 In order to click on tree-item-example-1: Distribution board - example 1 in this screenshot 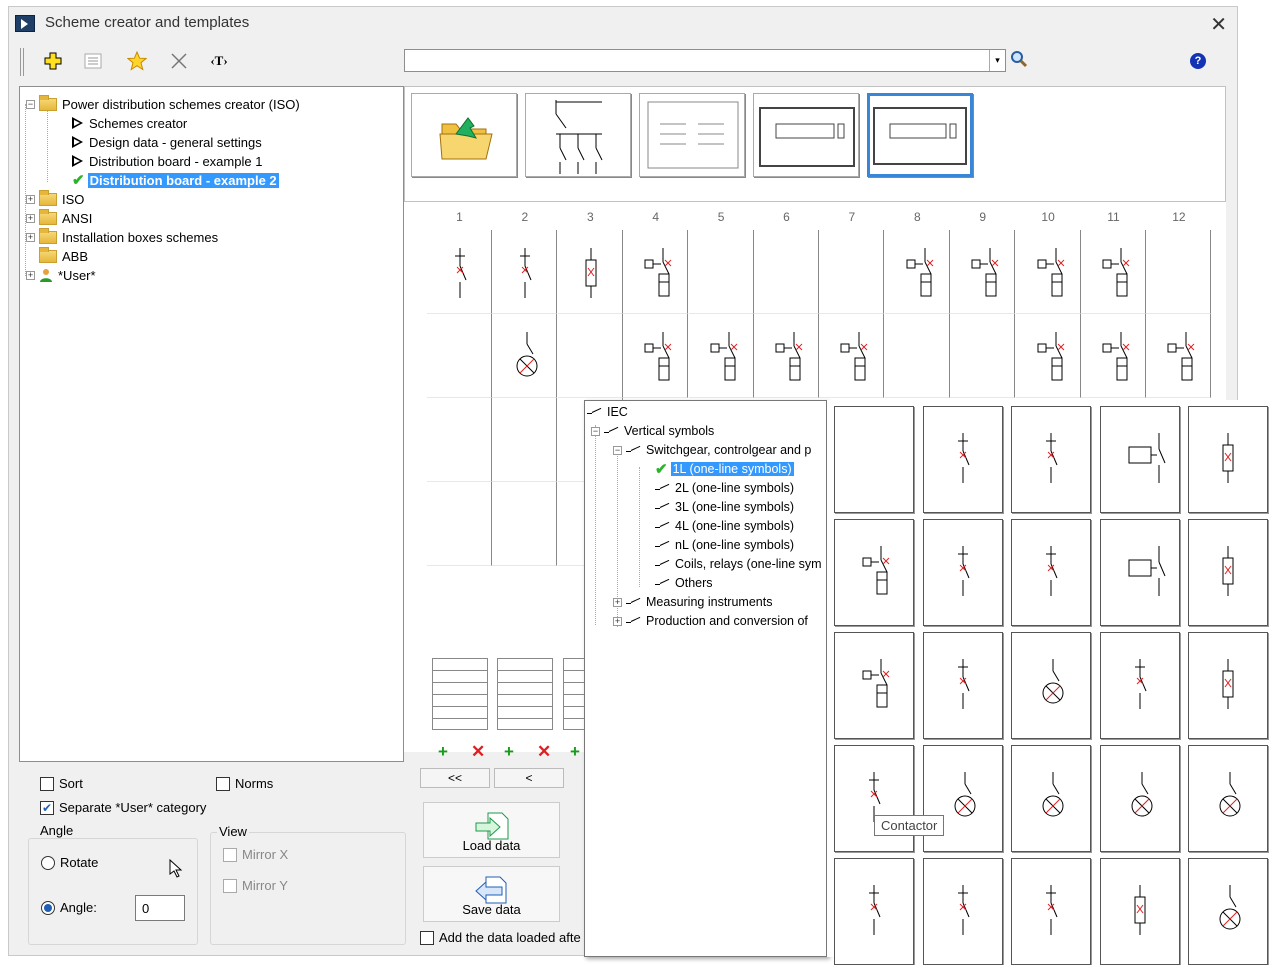, I will do `click(167, 161)`.